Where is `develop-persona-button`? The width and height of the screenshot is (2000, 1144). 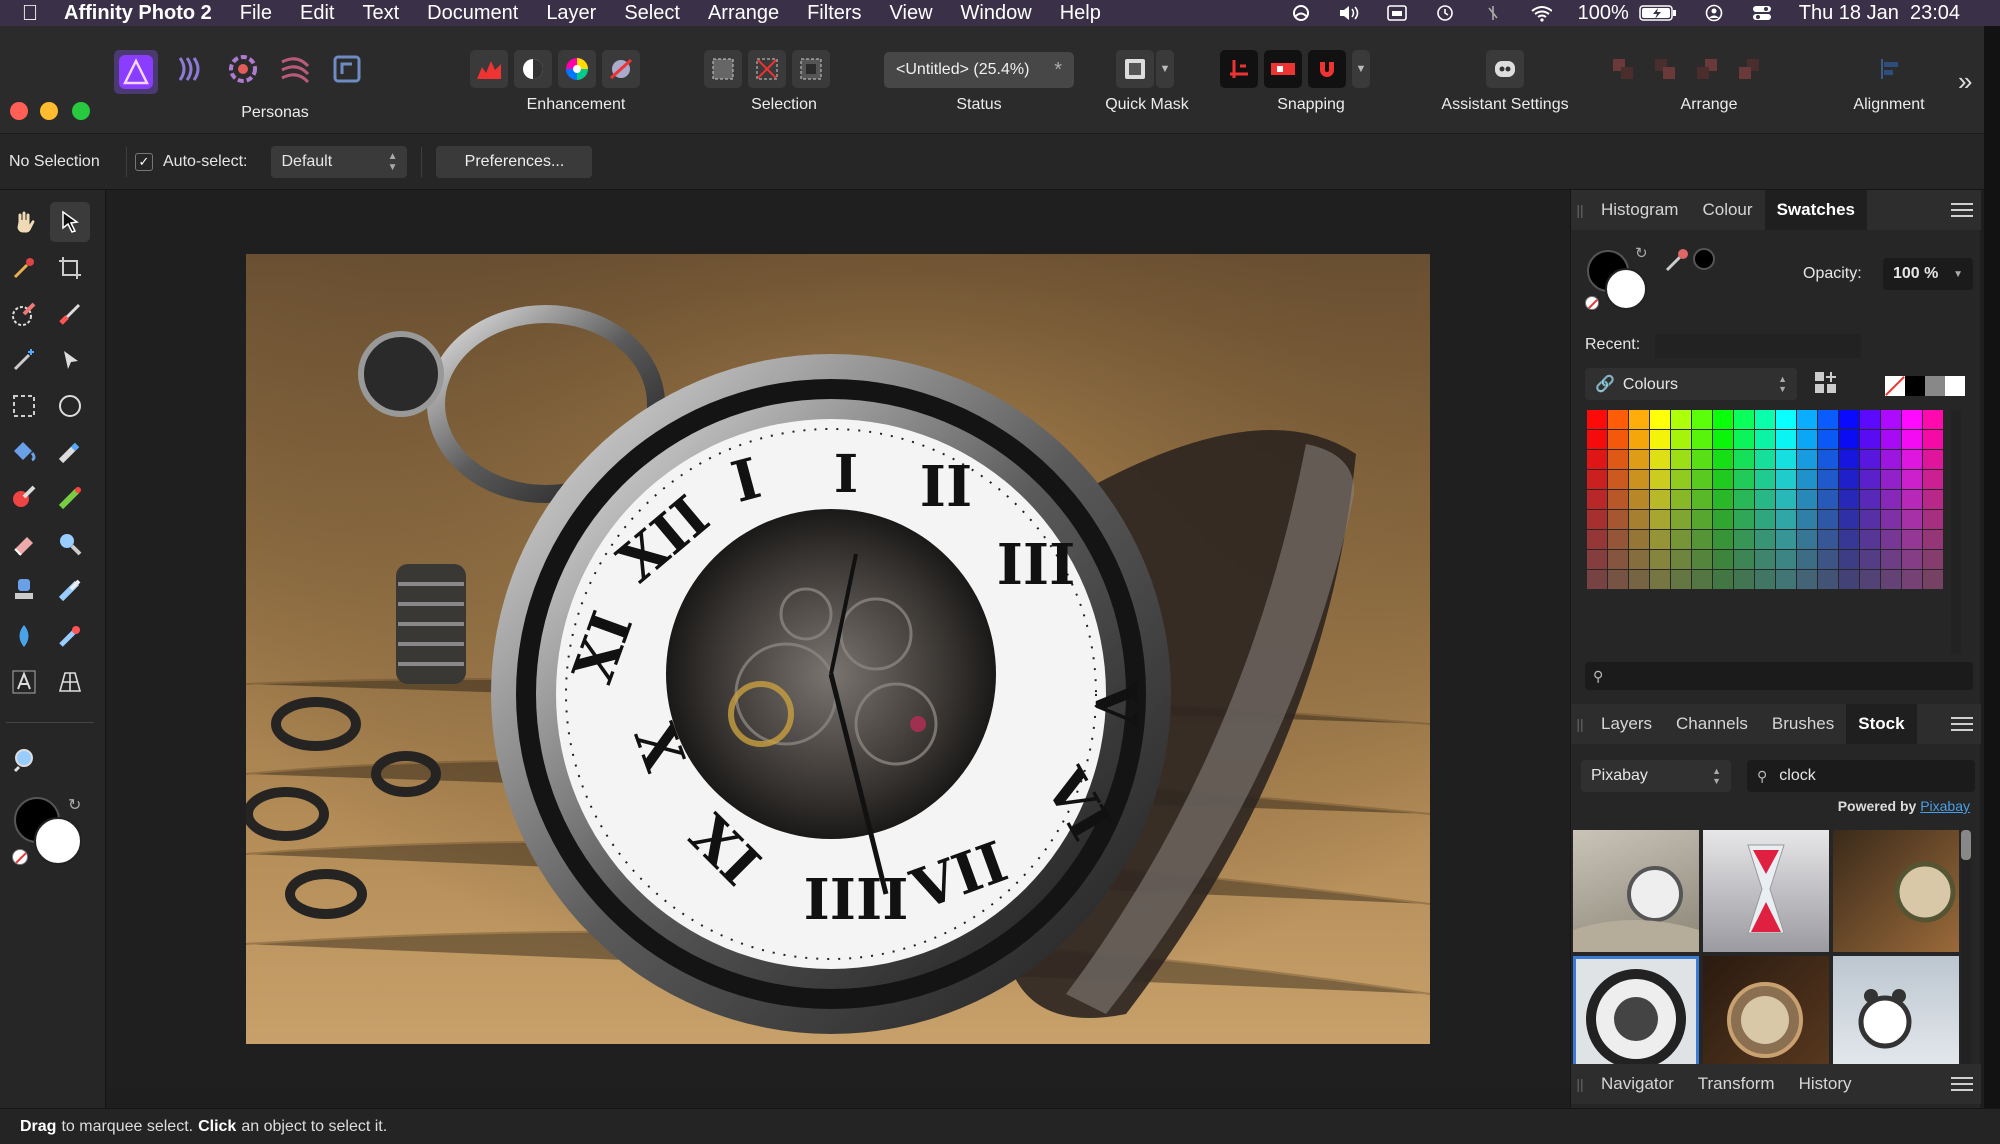 develop-persona-button is located at coordinates (243, 69).